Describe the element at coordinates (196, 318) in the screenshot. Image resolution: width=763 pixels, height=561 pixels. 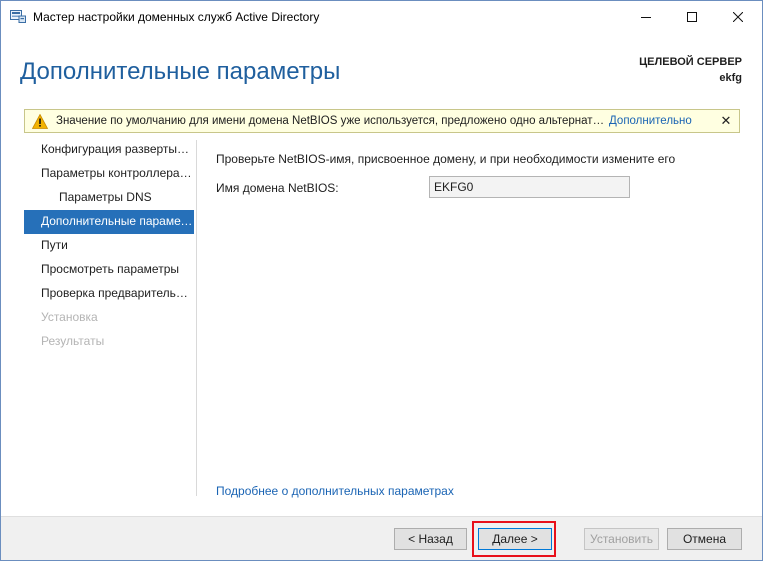
I see `nav-divider` at that location.